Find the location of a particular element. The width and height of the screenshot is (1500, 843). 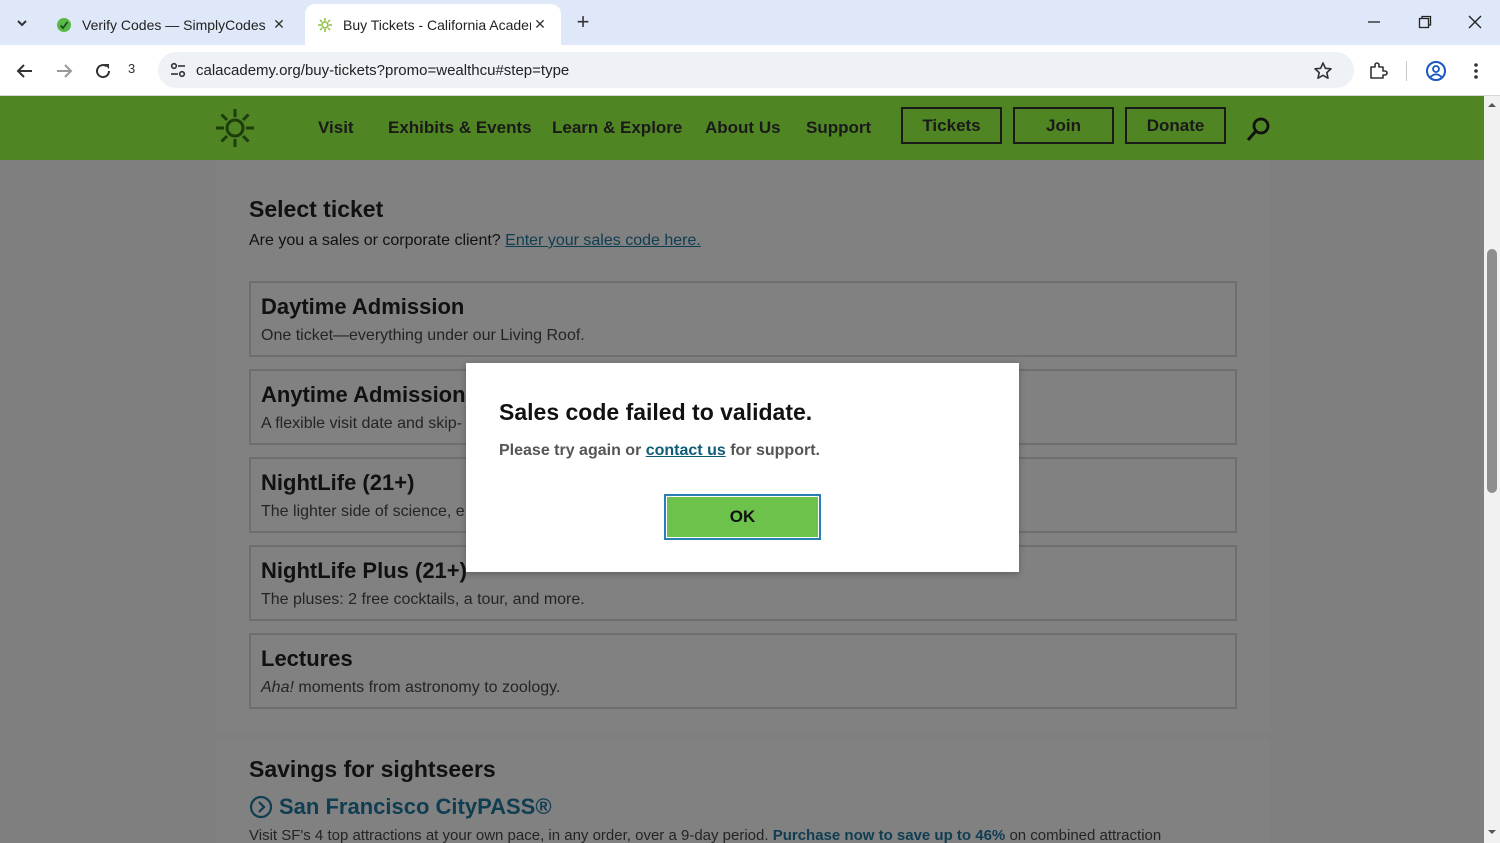

ticket-name: NightLife (21+) is located at coordinates (338, 482).